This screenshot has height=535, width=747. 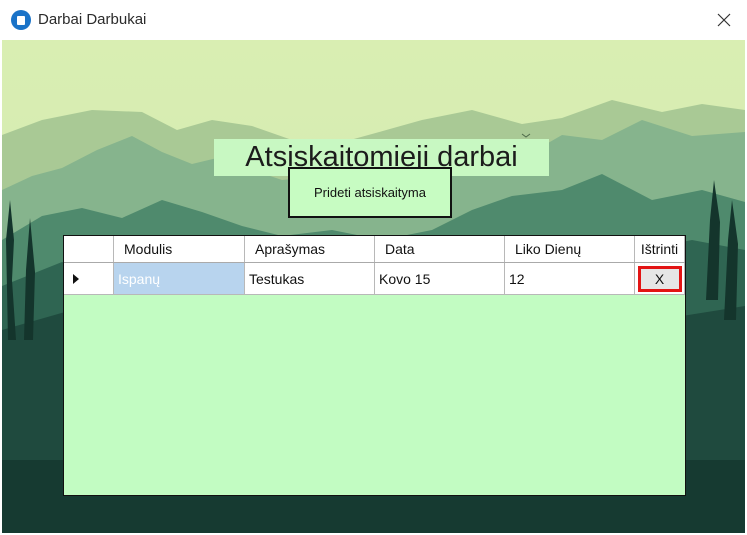 I want to click on cell-modulis: Ispanų, so click(x=179, y=279).